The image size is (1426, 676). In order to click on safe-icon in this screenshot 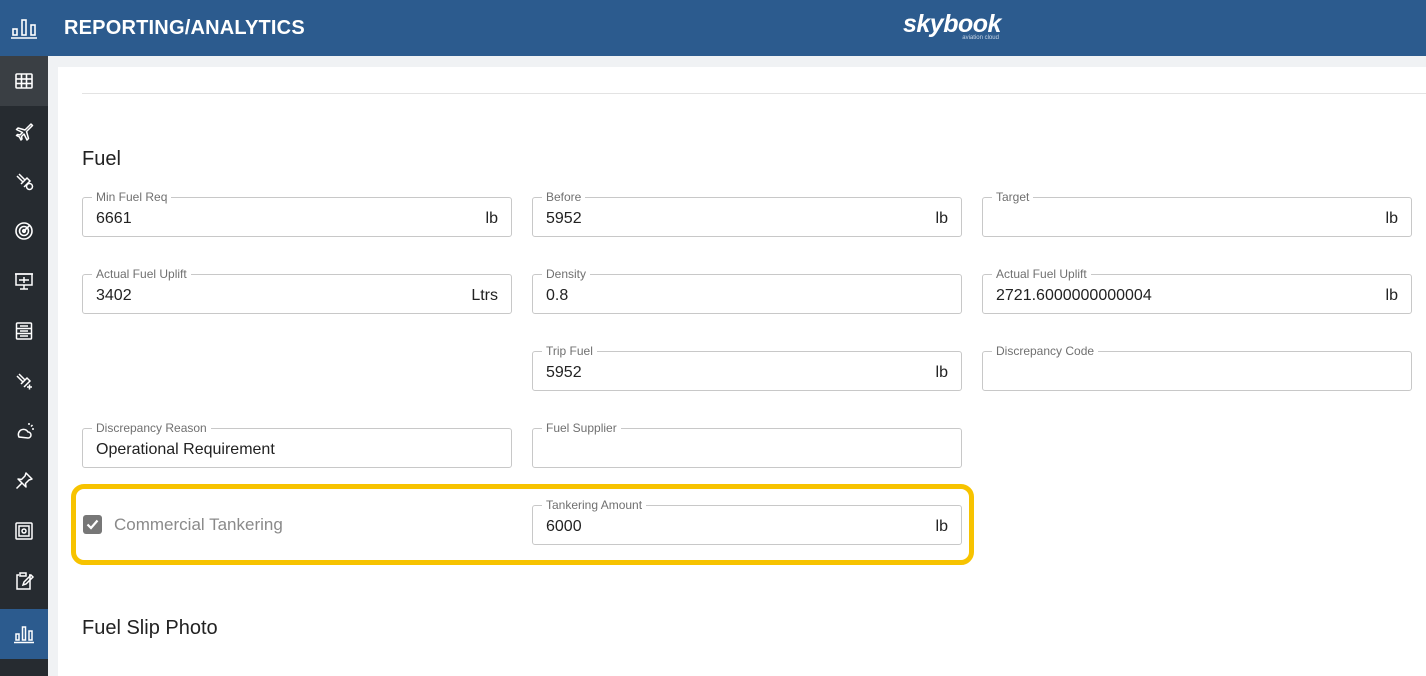, I will do `click(24, 531)`.